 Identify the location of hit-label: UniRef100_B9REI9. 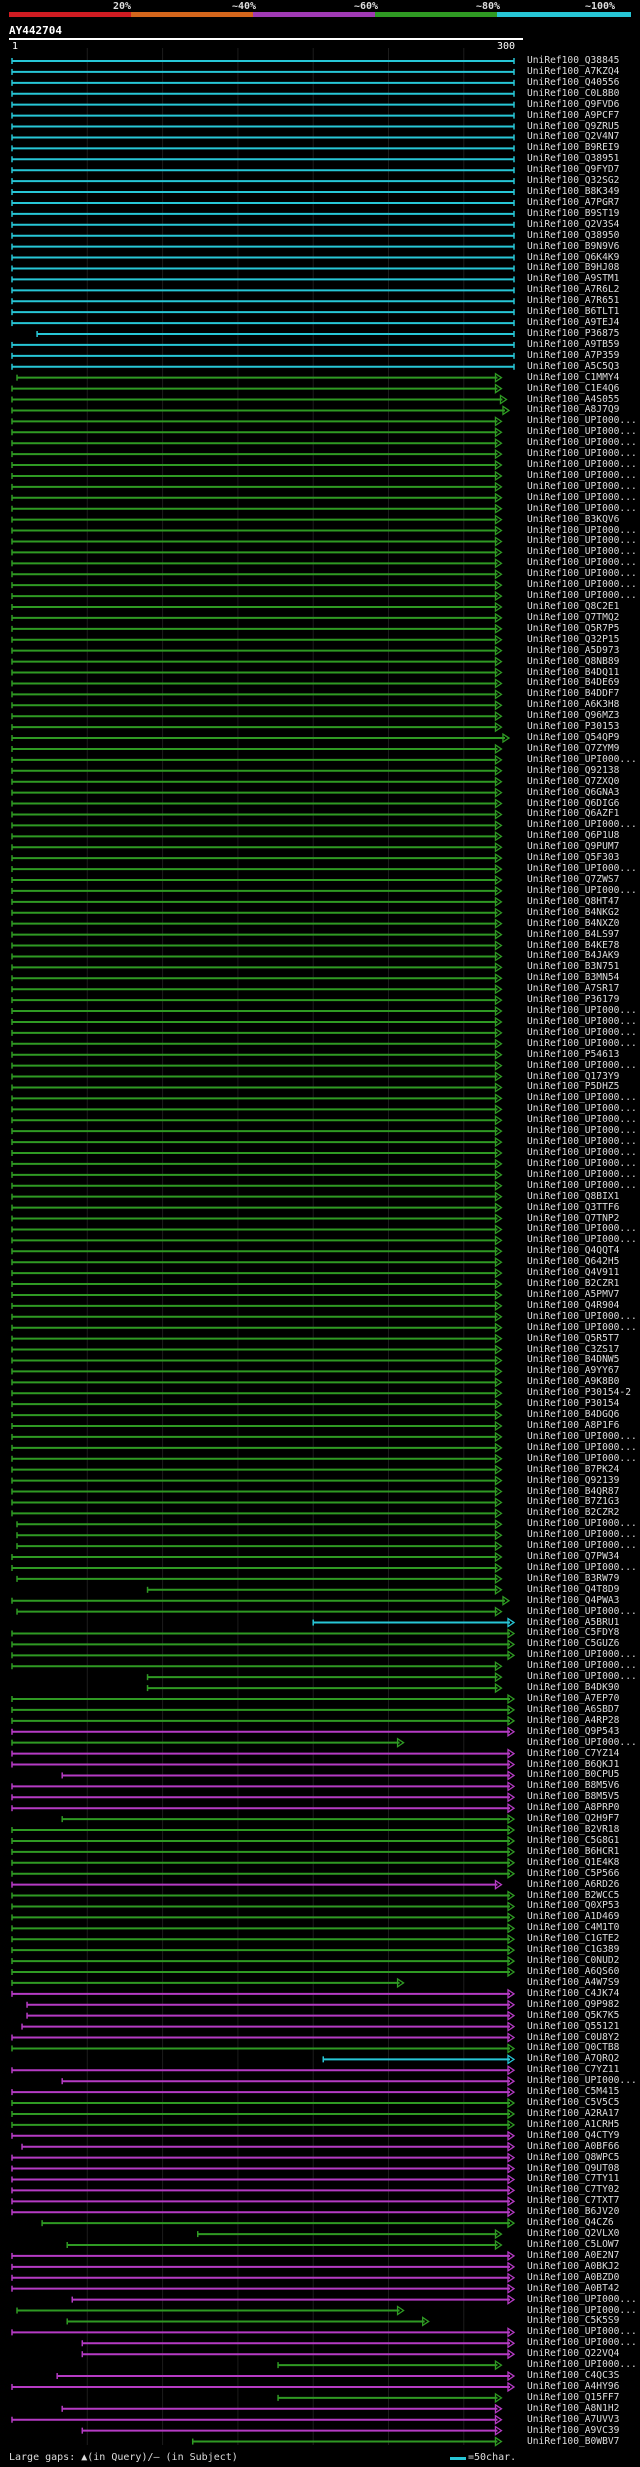
(573, 147).